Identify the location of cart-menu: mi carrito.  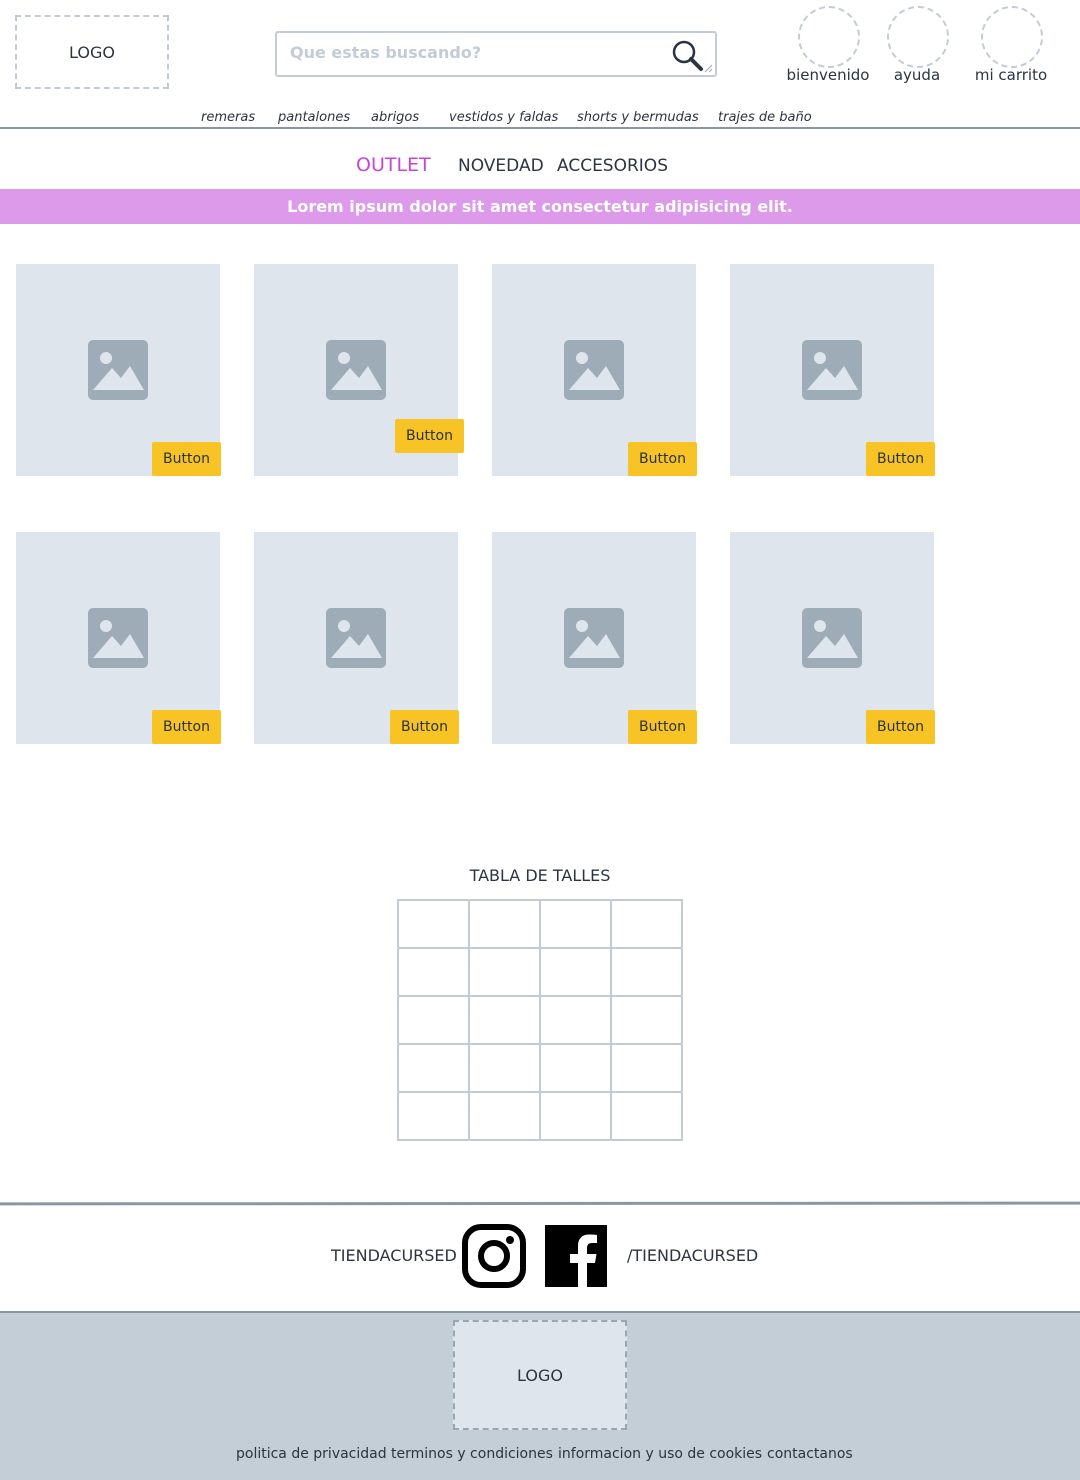
(1011, 48).